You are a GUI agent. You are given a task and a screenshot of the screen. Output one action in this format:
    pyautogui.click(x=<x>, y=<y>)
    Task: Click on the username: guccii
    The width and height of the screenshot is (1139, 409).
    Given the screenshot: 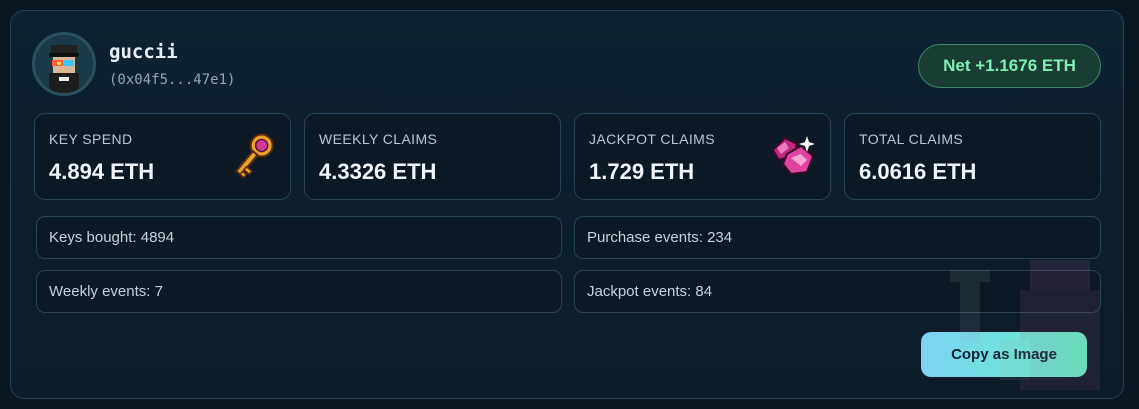 What is the action you would take?
    pyautogui.click(x=143, y=52)
    